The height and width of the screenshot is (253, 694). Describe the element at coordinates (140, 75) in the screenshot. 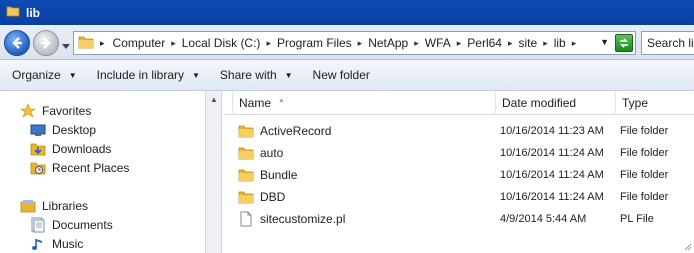

I see `include-in-library-label: Include in library` at that location.